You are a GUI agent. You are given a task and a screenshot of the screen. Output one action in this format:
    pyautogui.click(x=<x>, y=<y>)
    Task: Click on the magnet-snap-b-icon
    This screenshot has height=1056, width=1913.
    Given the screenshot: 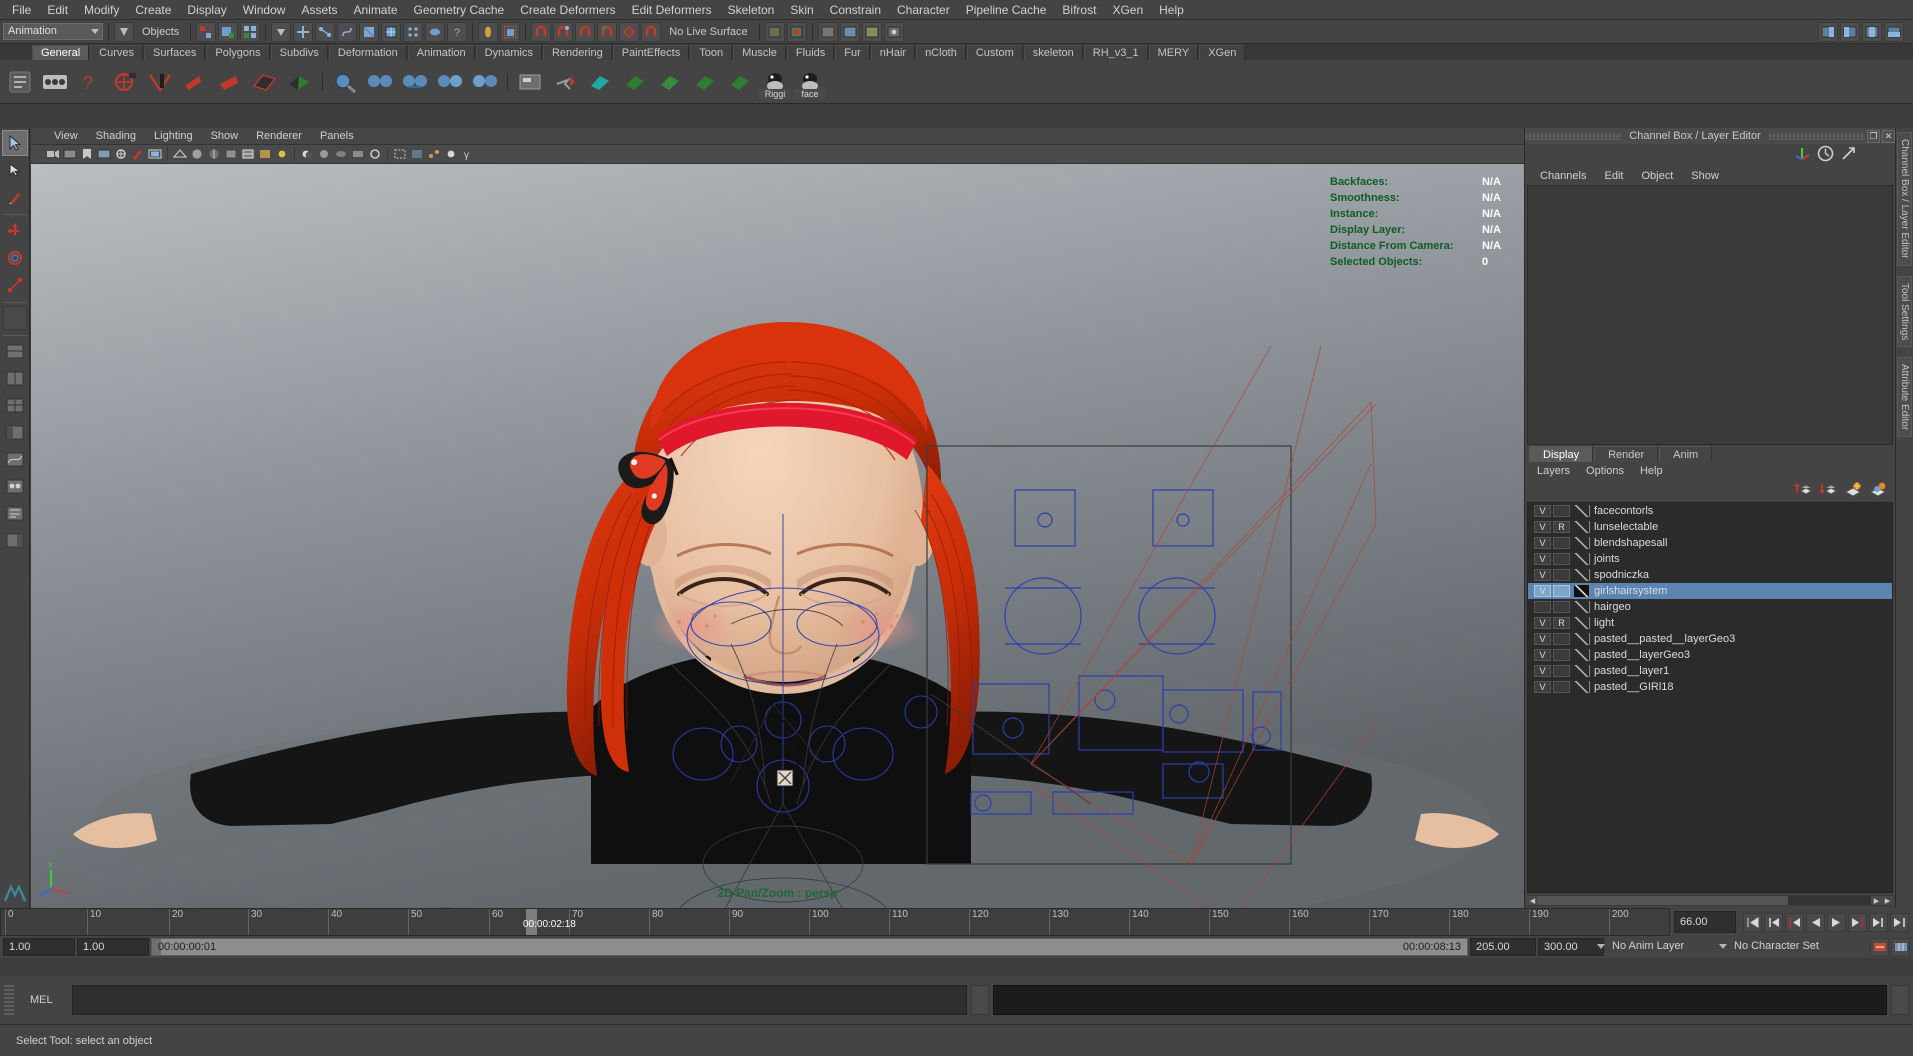 What is the action you would take?
    pyautogui.click(x=563, y=31)
    